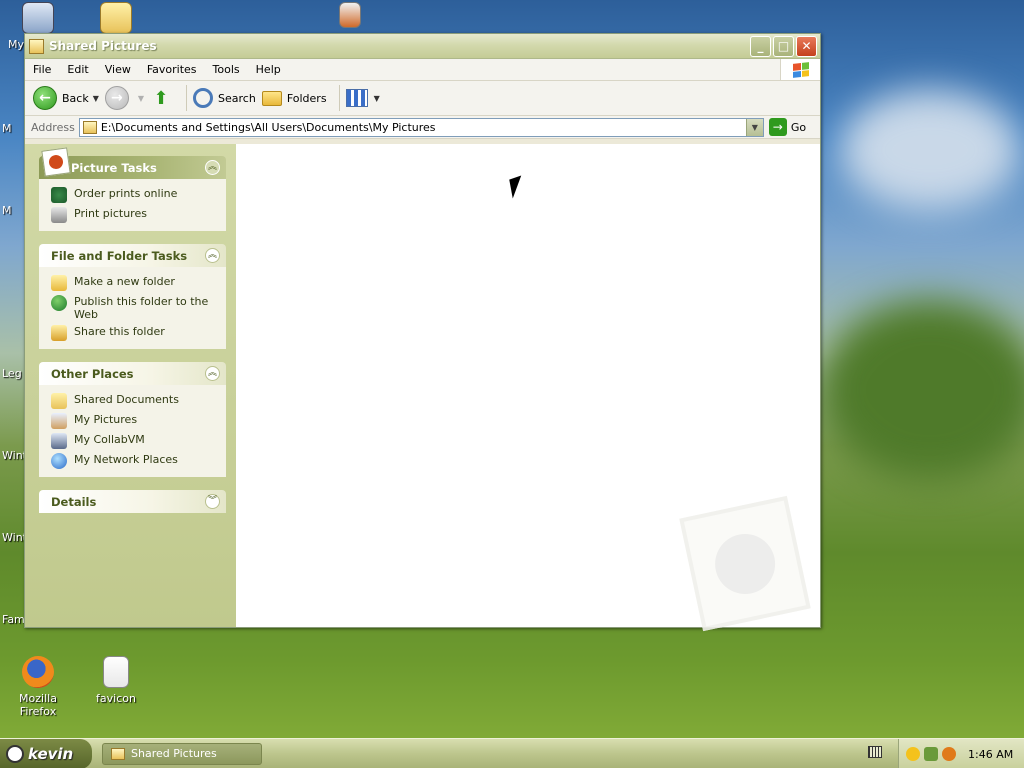  I want to click on pictures-folder-icon, so click(59, 421).